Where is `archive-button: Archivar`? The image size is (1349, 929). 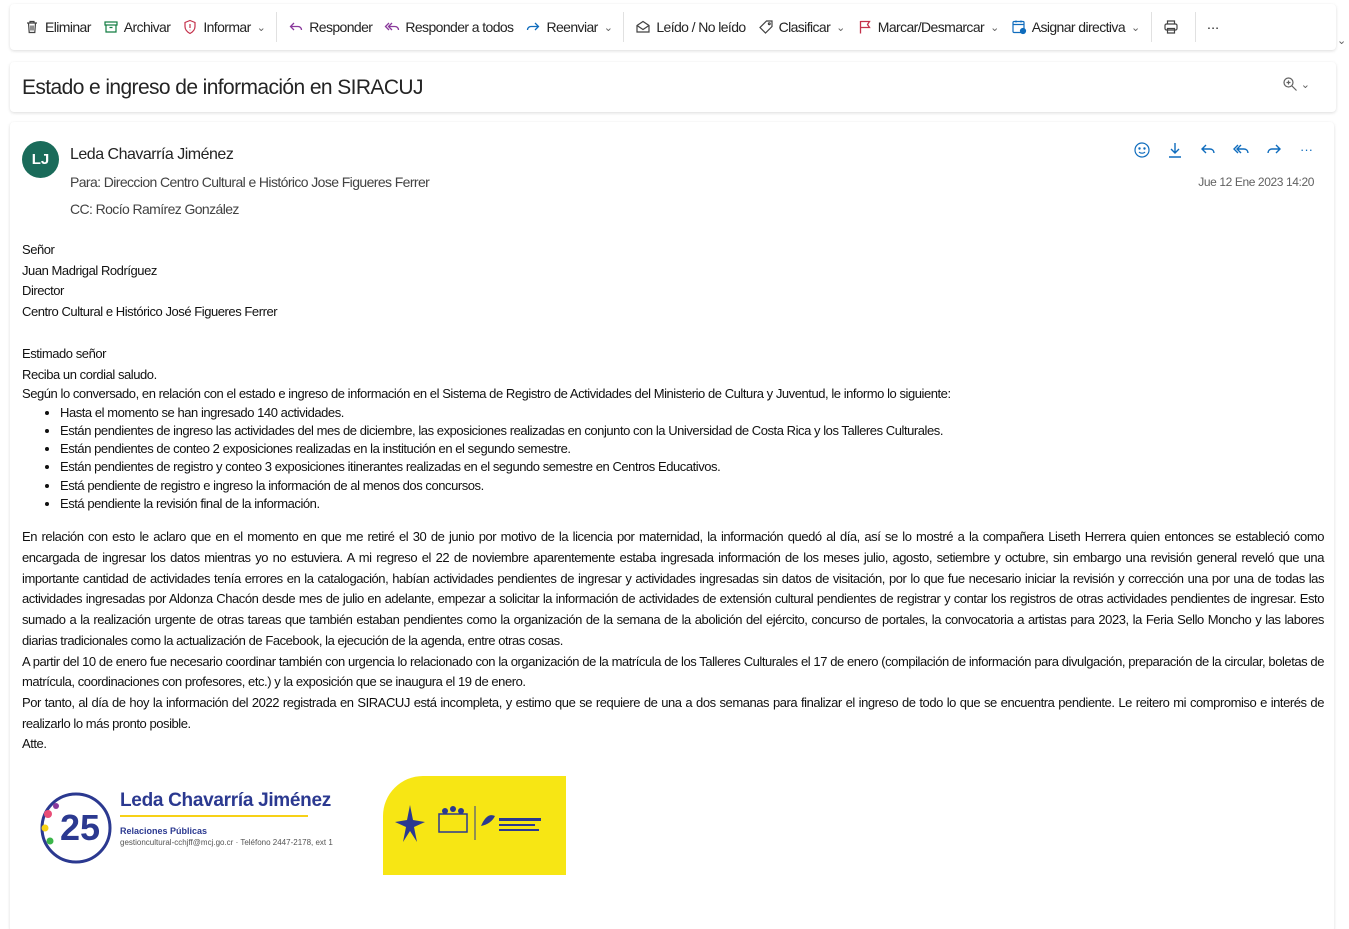
archive-button: Archivar is located at coordinates (137, 27).